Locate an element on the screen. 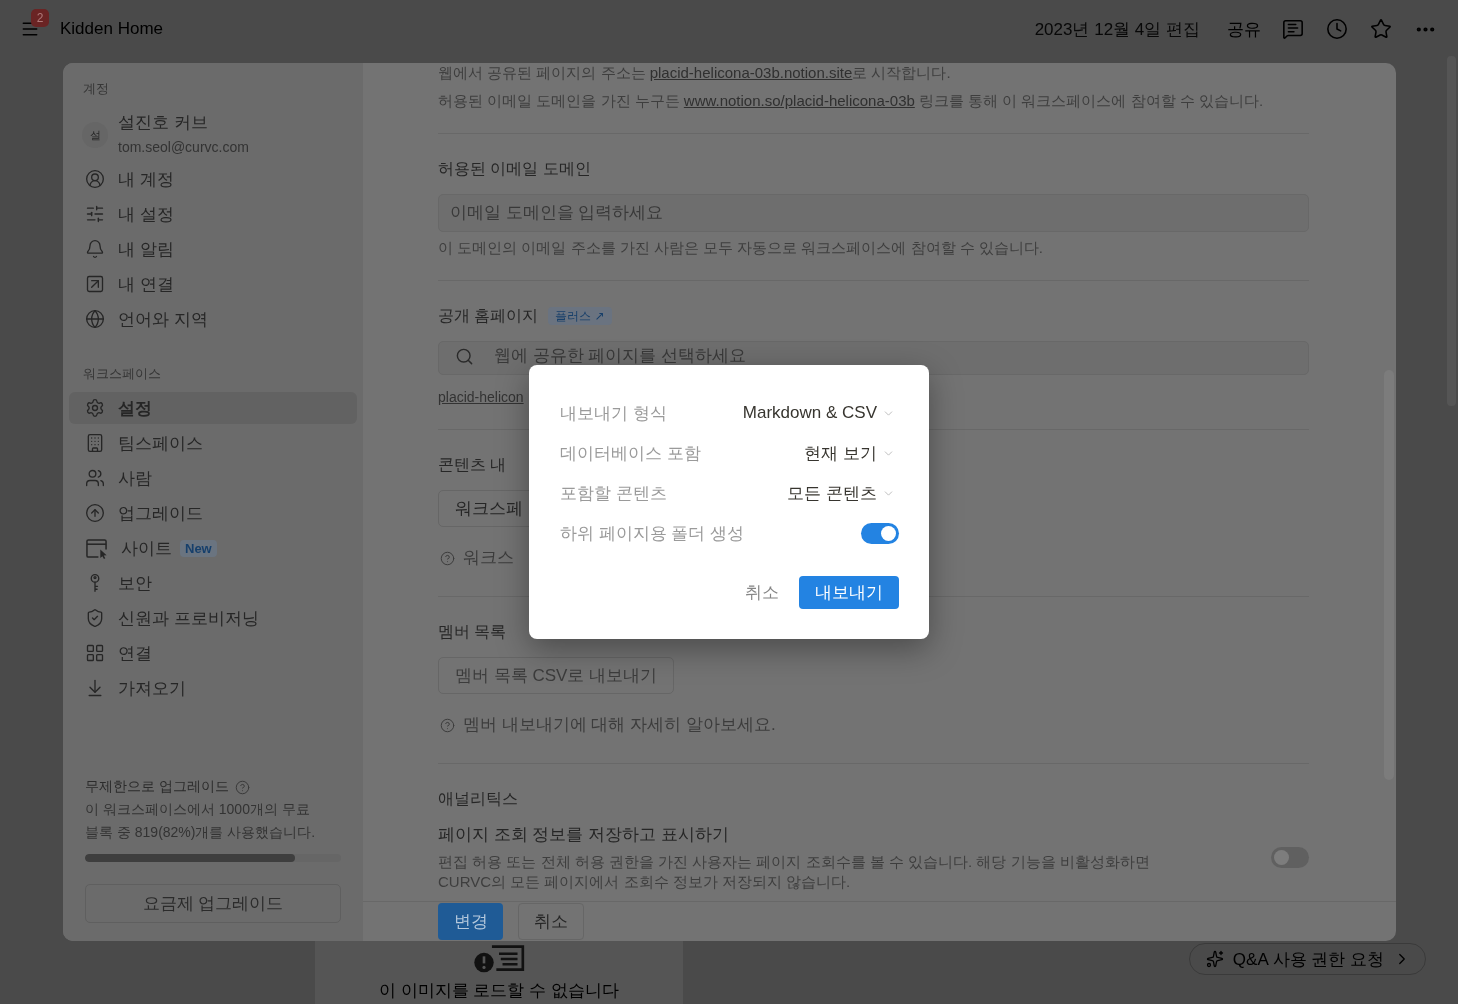  domain-link: www.notion.so/placid-helicona-03b is located at coordinates (799, 100).